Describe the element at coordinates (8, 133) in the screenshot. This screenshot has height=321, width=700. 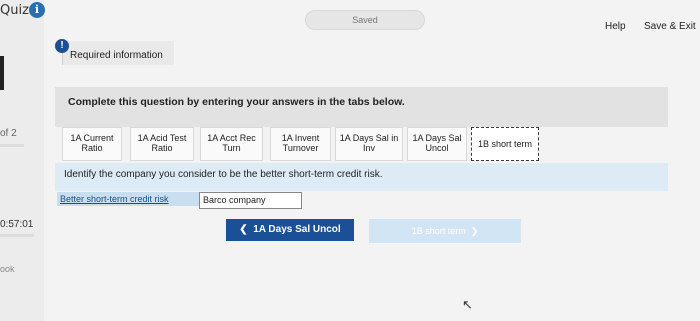
I see `question-progress-label: of 2` at that location.